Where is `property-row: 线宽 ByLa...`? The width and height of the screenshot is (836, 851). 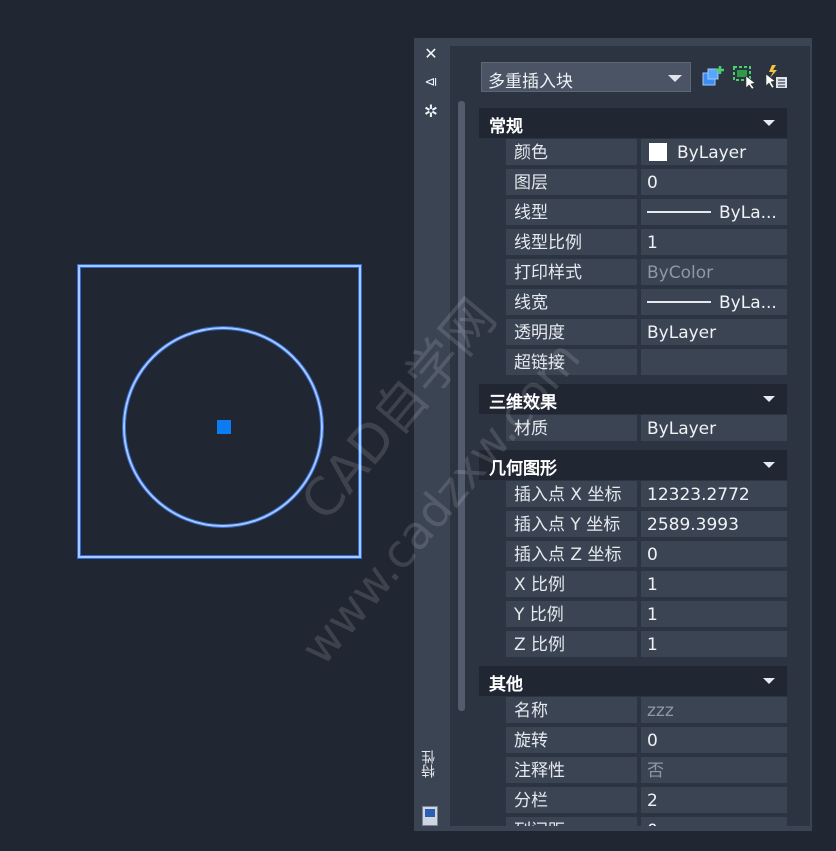
property-row: 线宽 ByLa... is located at coordinates (646, 304).